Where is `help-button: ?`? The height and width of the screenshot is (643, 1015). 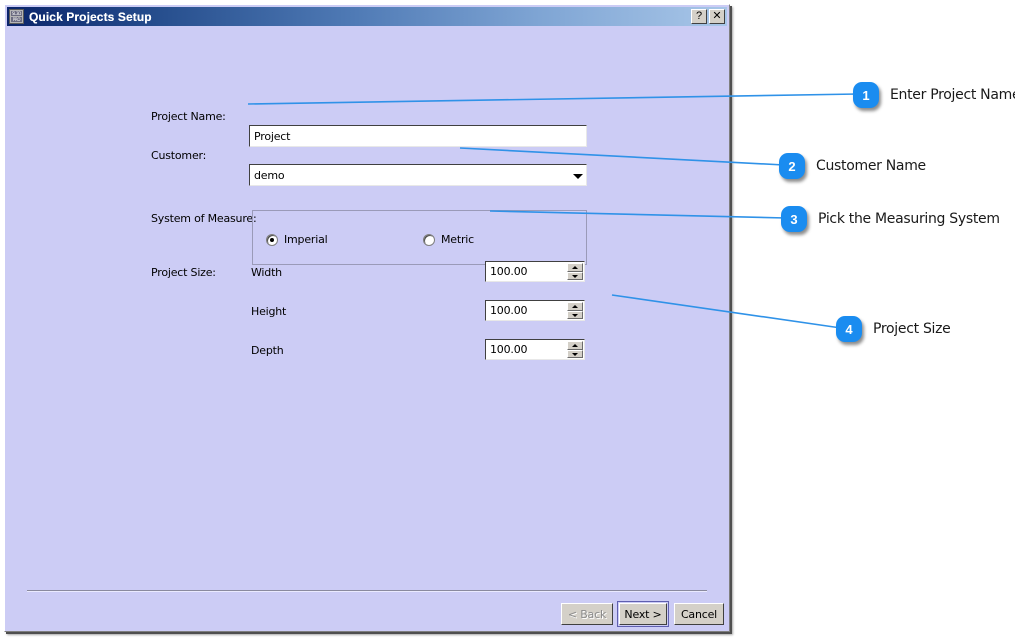
help-button: ? is located at coordinates (699, 16).